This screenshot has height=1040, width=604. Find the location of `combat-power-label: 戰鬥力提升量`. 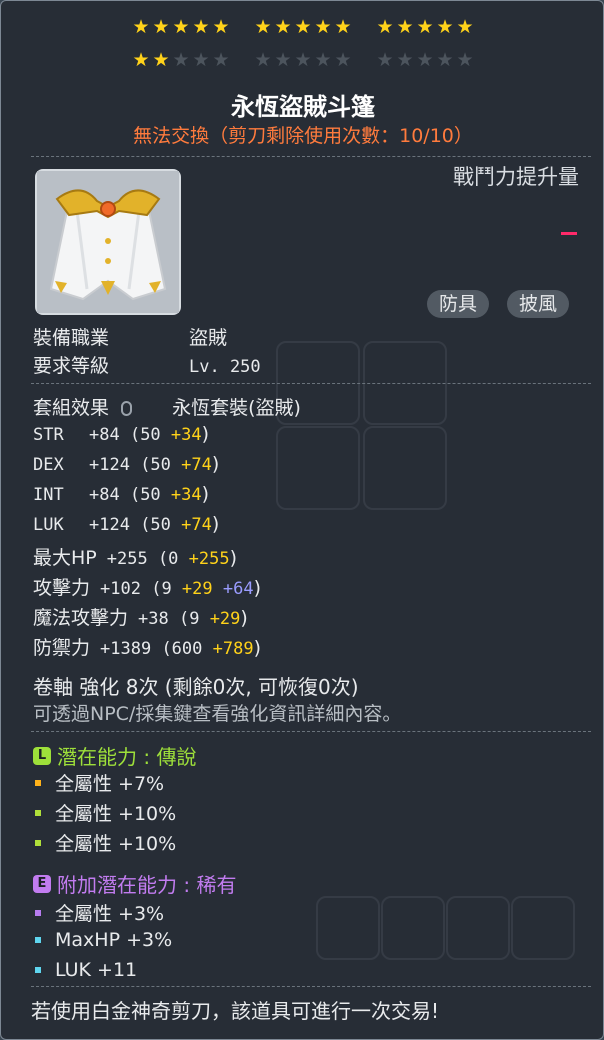

combat-power-label: 戰鬥力提升量 is located at coordinates (516, 177).